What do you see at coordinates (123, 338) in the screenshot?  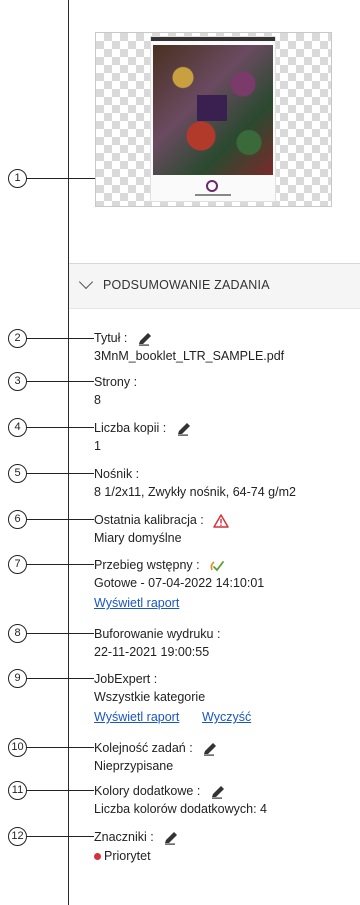 I see `title-label: Tytuł :` at bounding box center [123, 338].